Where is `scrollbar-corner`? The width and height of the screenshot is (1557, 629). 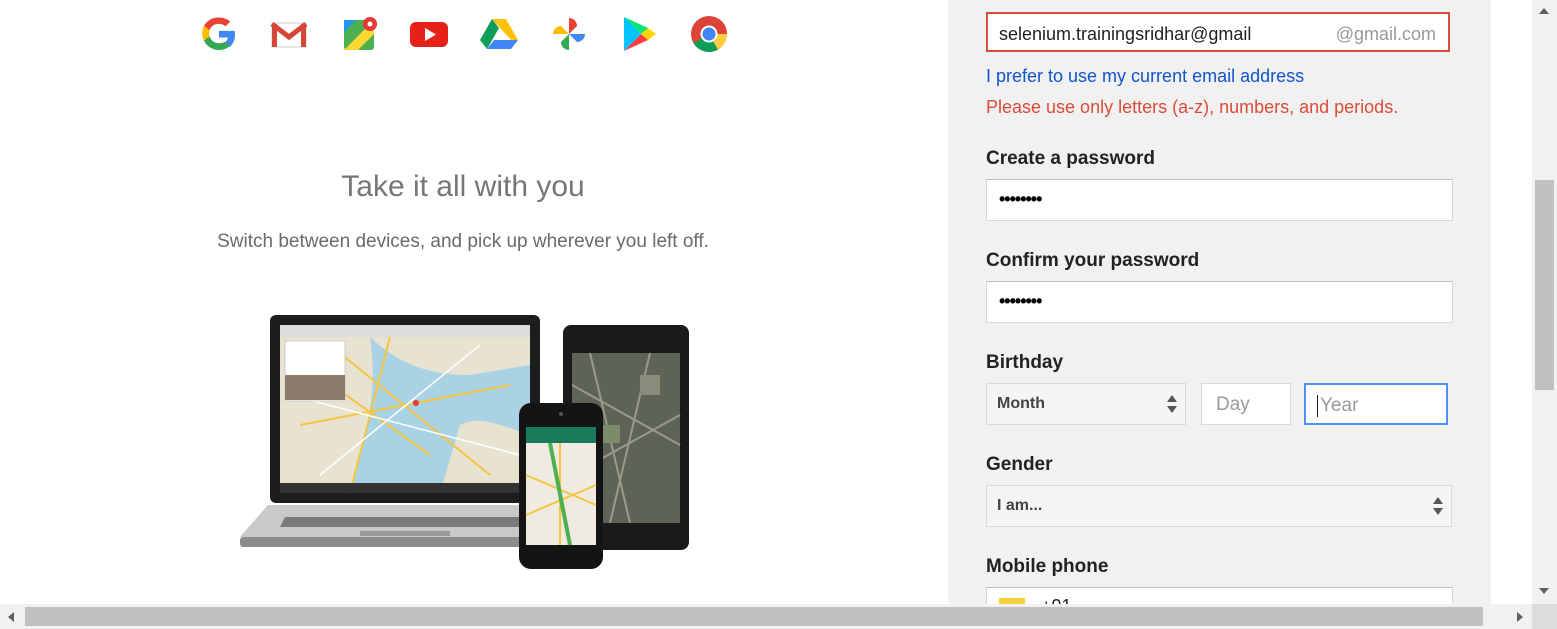
scrollbar-corner is located at coordinates (1544, 616).